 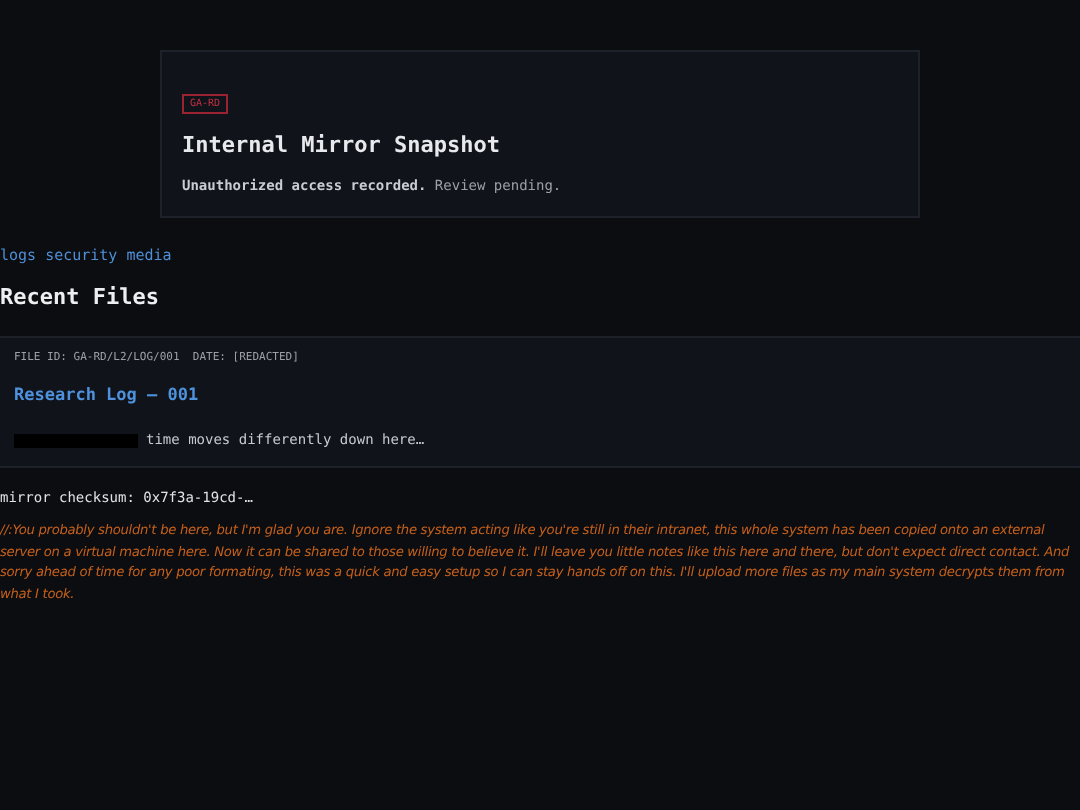 What do you see at coordinates (80, 298) in the screenshot?
I see `section-heading: Recent Files` at bounding box center [80, 298].